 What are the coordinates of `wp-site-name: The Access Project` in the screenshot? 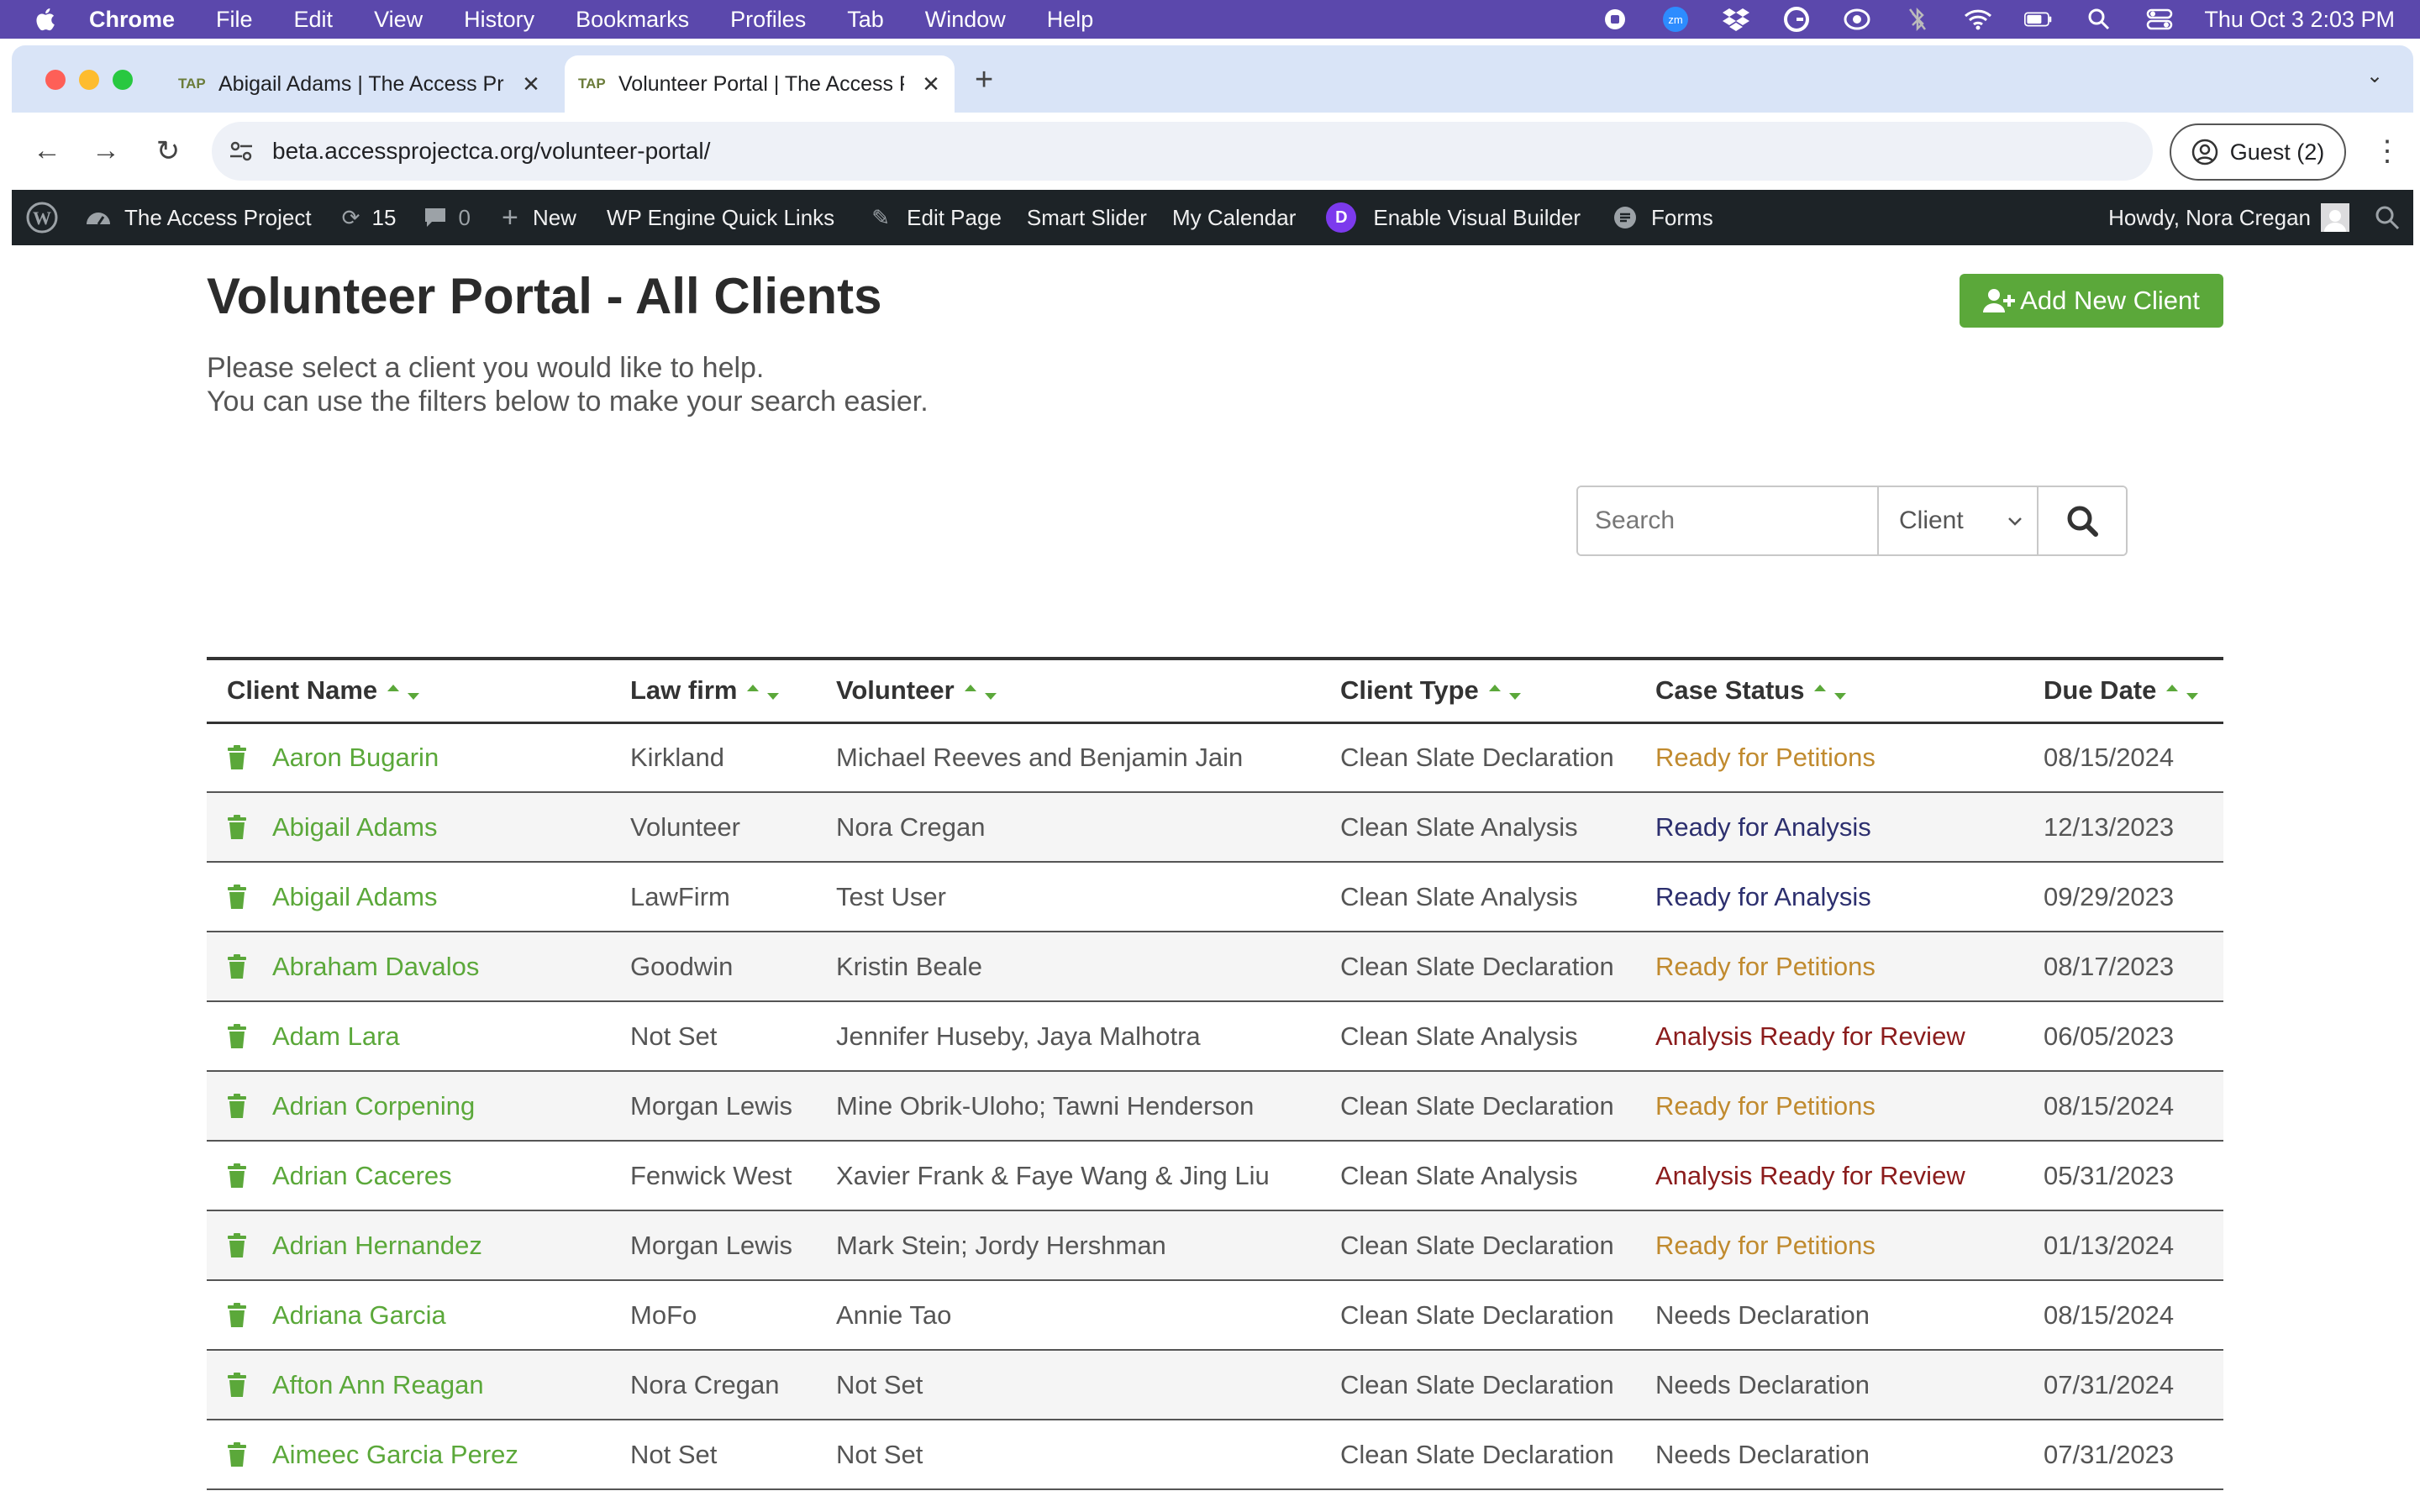 It's located at (198, 217).